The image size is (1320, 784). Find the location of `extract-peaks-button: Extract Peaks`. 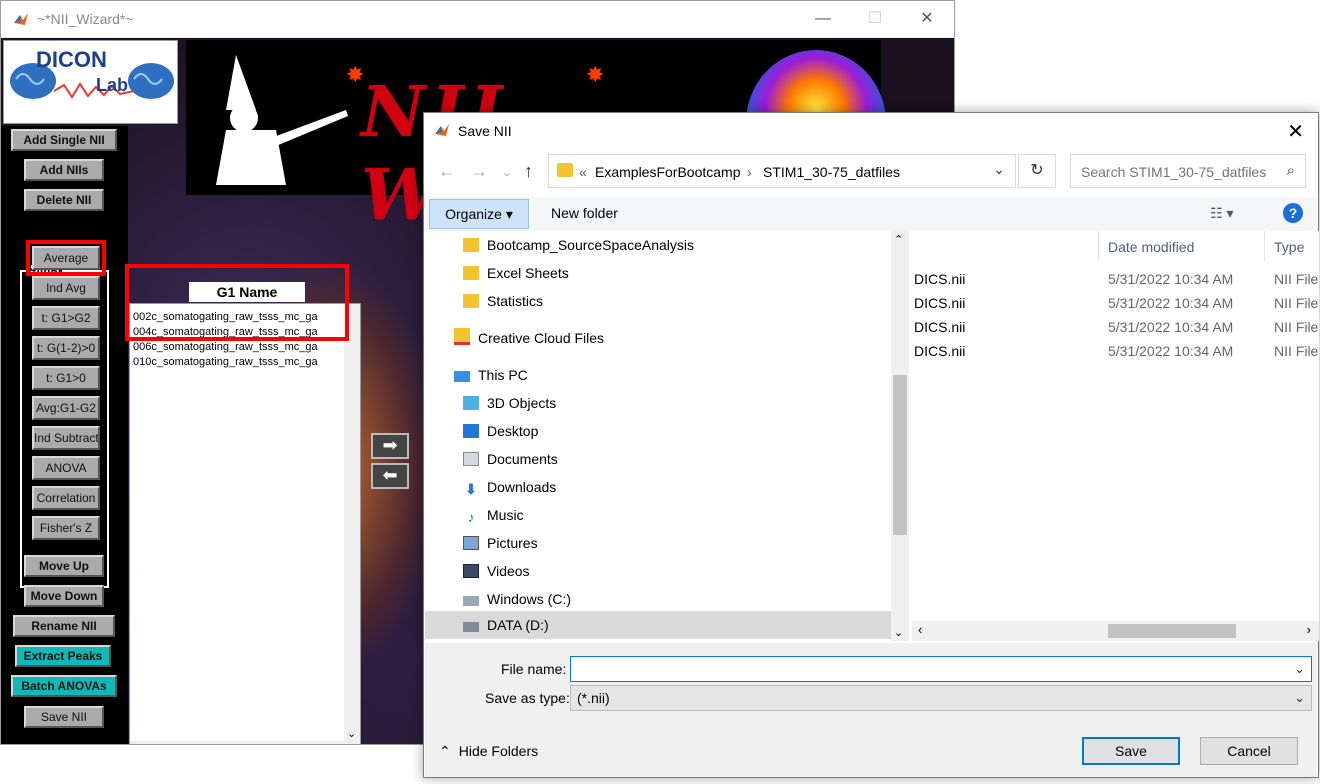

extract-peaks-button: Extract Peaks is located at coordinates (63, 656).